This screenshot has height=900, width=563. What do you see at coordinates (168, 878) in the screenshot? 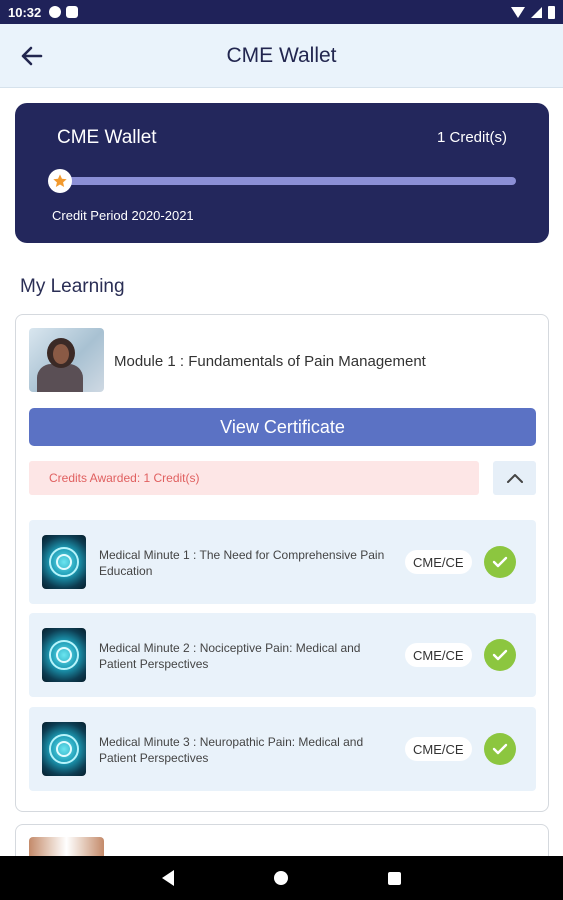
I see `nav-back-icon` at bounding box center [168, 878].